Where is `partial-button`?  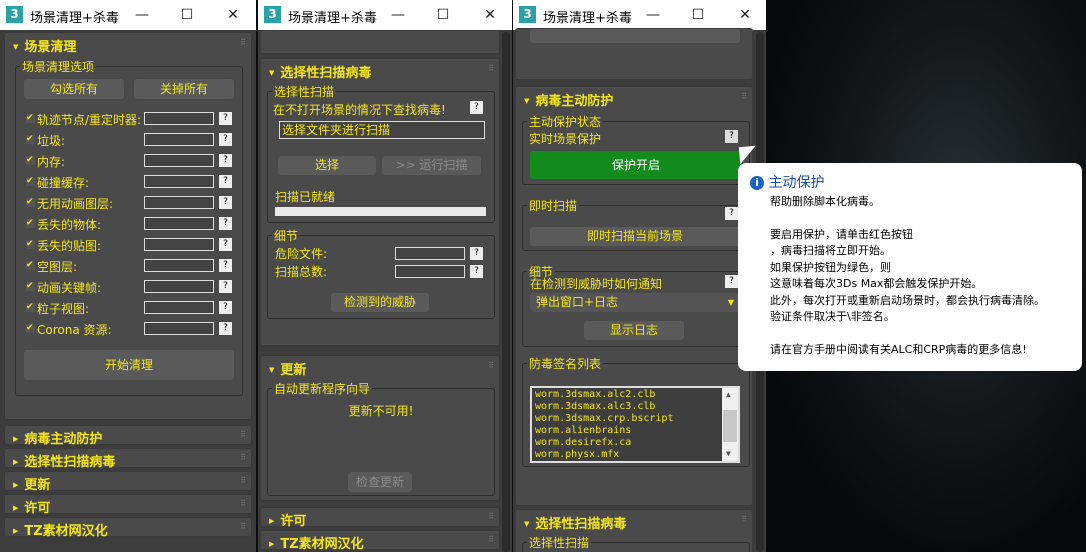 partial-button is located at coordinates (635, 36).